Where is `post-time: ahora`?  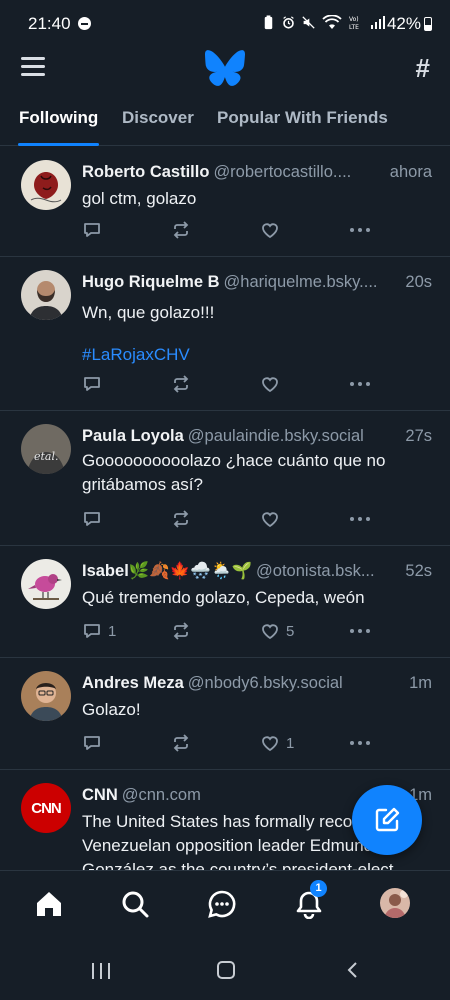 post-time: ahora is located at coordinates (407, 172).